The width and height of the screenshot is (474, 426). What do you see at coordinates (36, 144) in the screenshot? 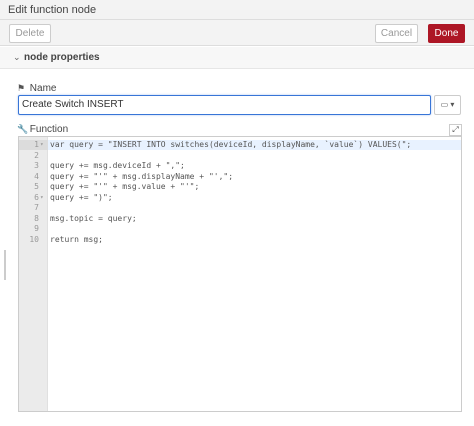
I see `line-number: 1` at bounding box center [36, 144].